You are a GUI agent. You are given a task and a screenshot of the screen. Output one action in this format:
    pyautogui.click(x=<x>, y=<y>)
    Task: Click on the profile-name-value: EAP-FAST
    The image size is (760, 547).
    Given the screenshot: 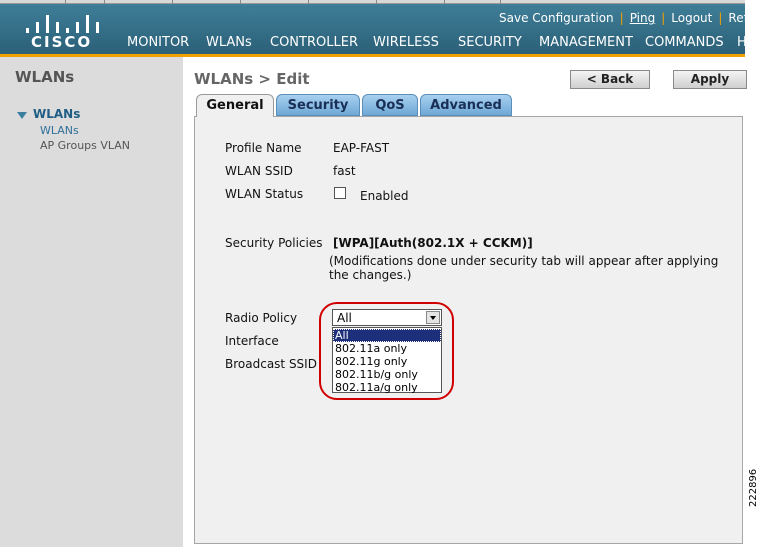 What is the action you would take?
    pyautogui.click(x=361, y=148)
    